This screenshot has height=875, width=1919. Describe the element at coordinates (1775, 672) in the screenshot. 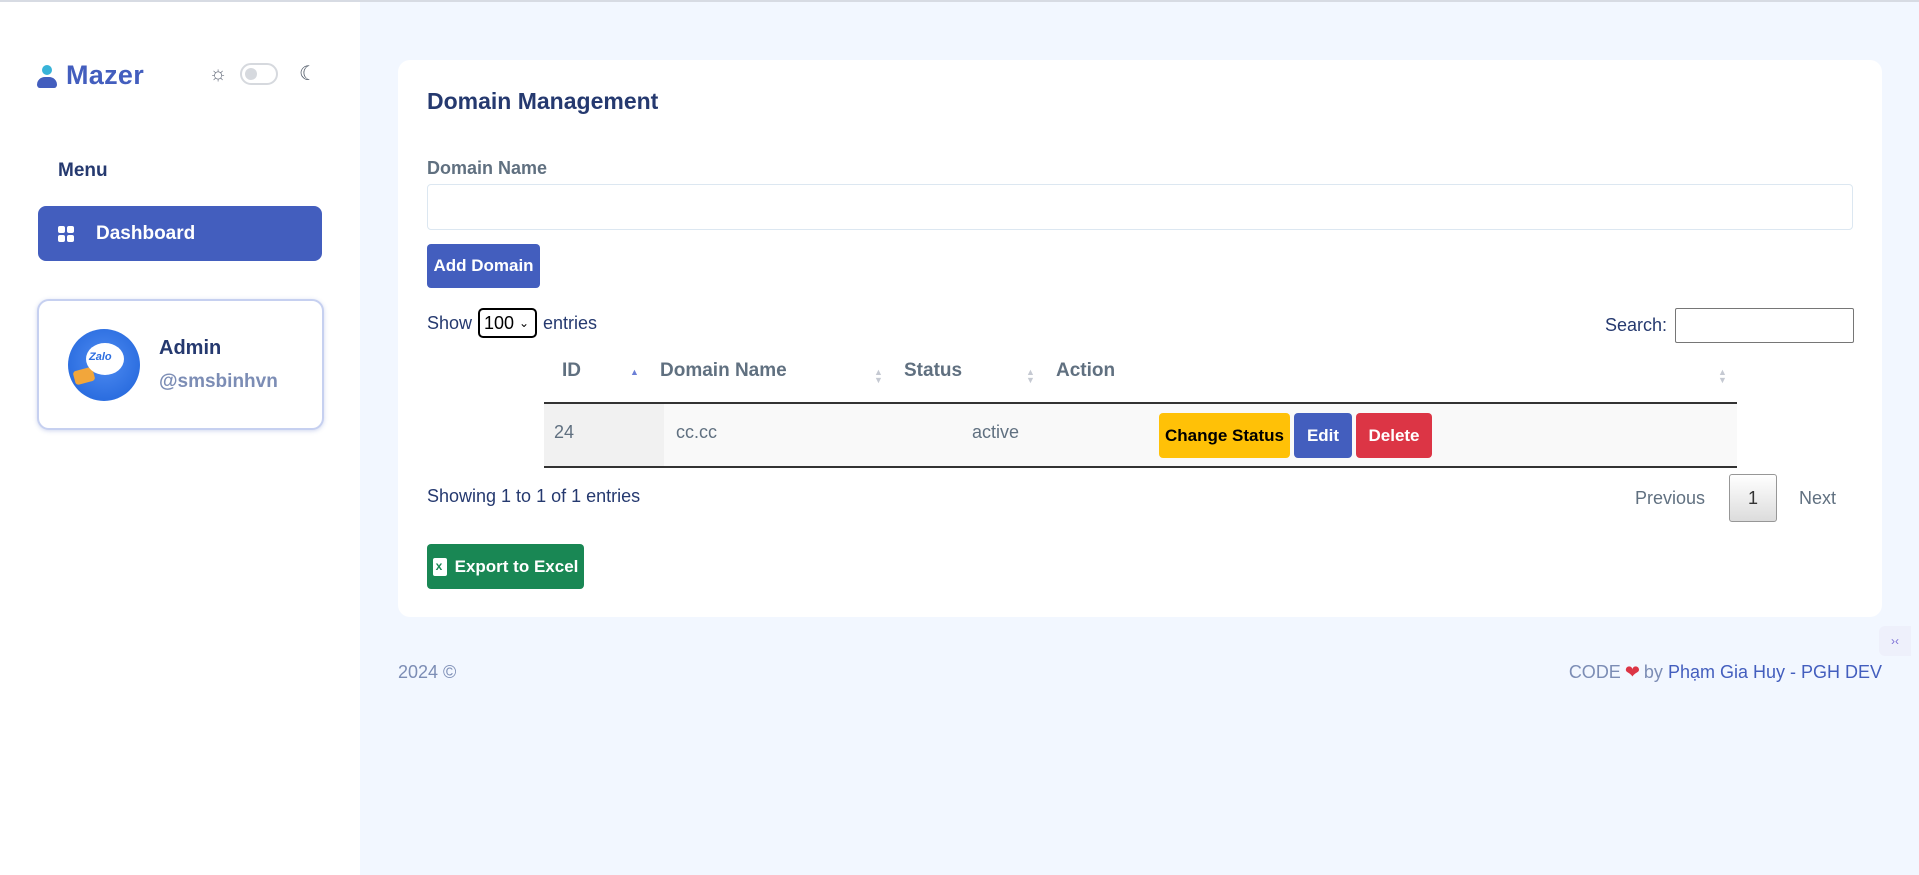

I see `author-link: Phạm Gia Huy - PGH DEV` at that location.